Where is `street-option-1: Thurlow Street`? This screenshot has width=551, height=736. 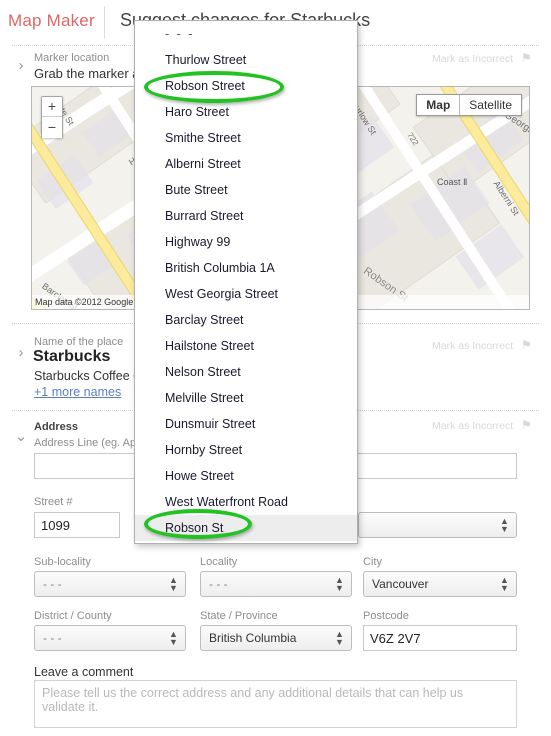
street-option-1: Thurlow Street is located at coordinates (246, 60).